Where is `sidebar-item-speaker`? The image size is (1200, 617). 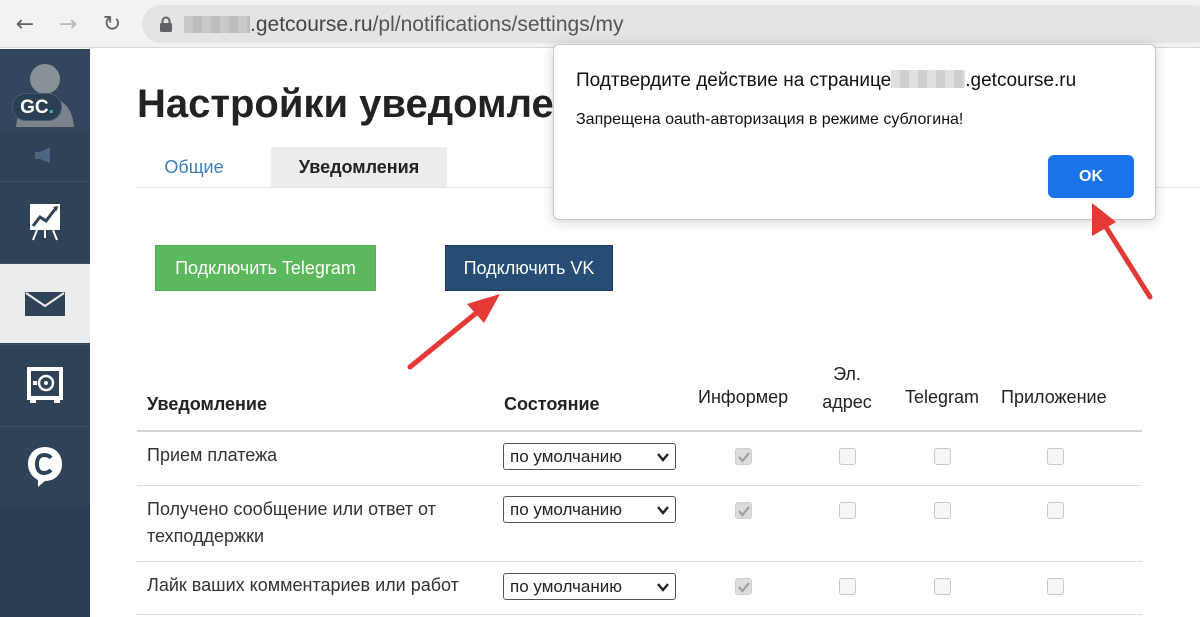
sidebar-item-speaker is located at coordinates (45, 155).